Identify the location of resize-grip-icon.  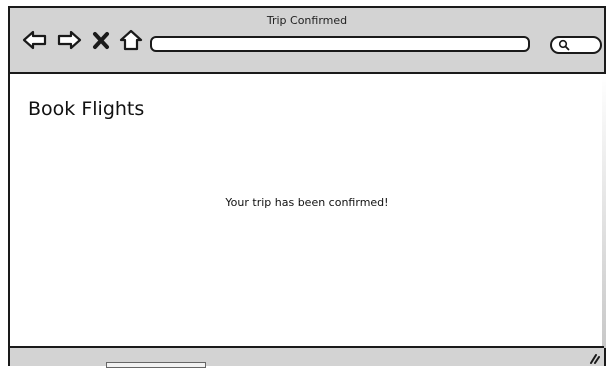
(594, 358).